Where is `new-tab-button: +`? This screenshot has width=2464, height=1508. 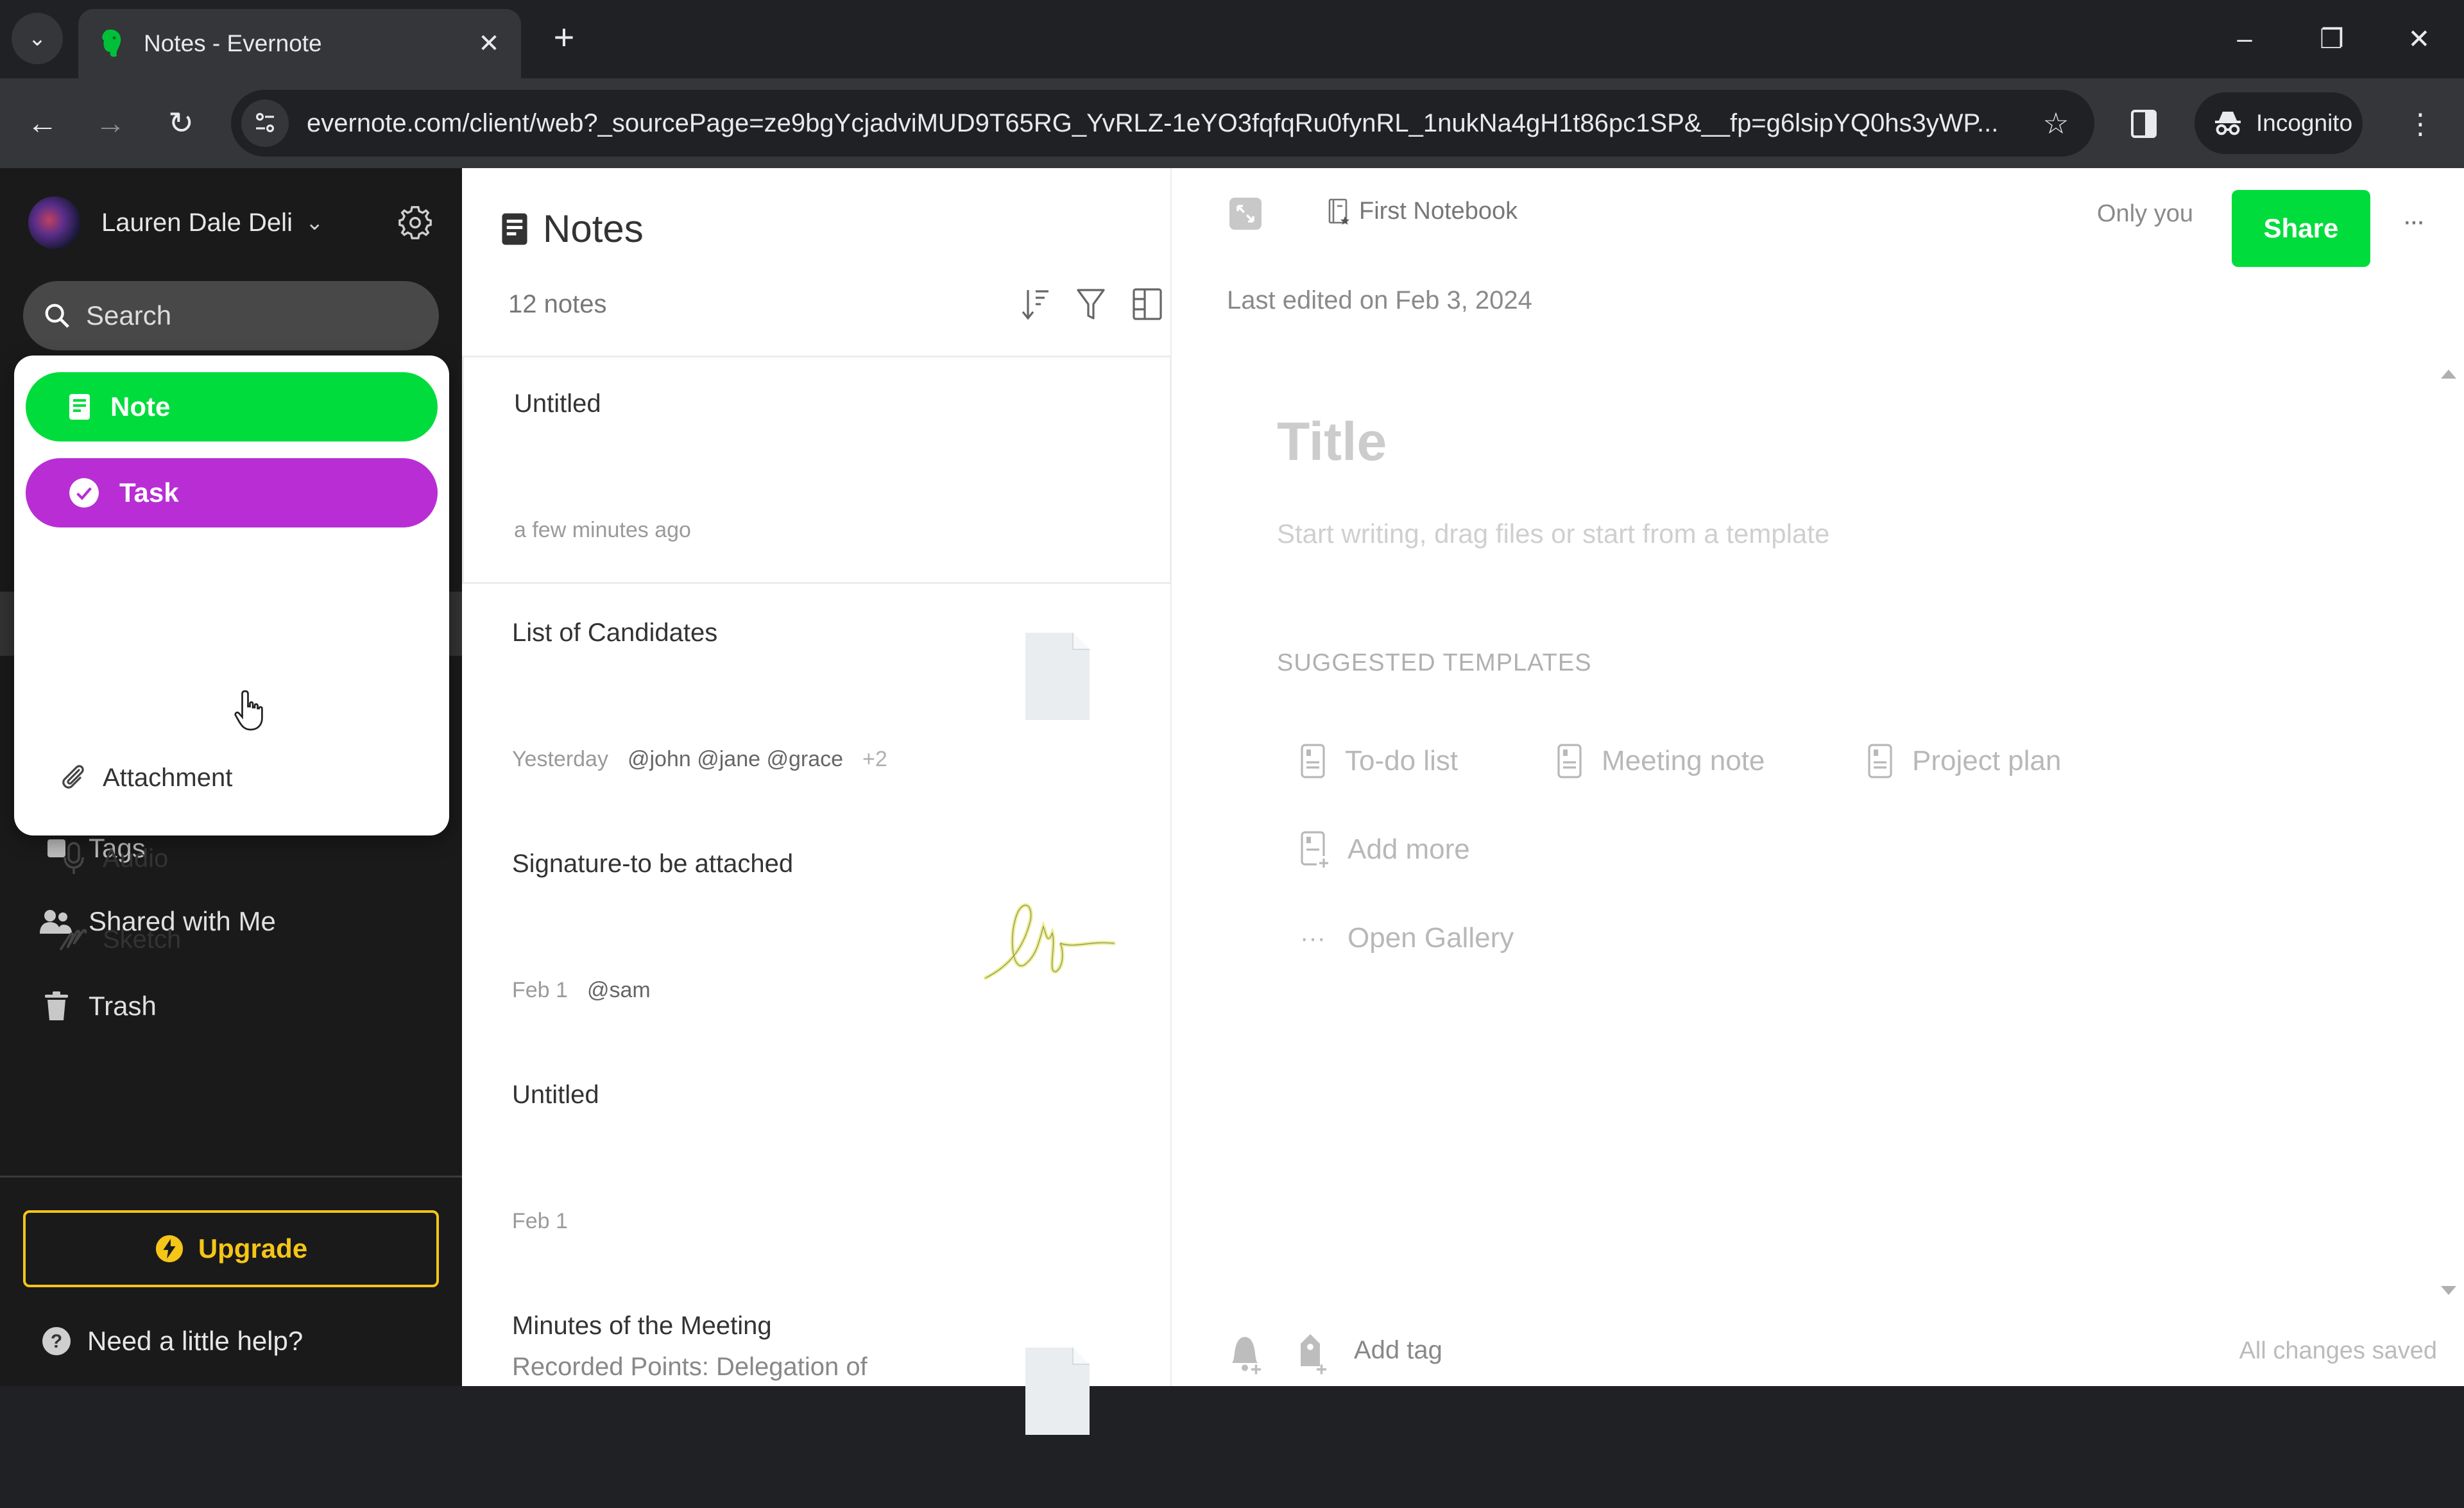
new-tab-button: + is located at coordinates (564, 39).